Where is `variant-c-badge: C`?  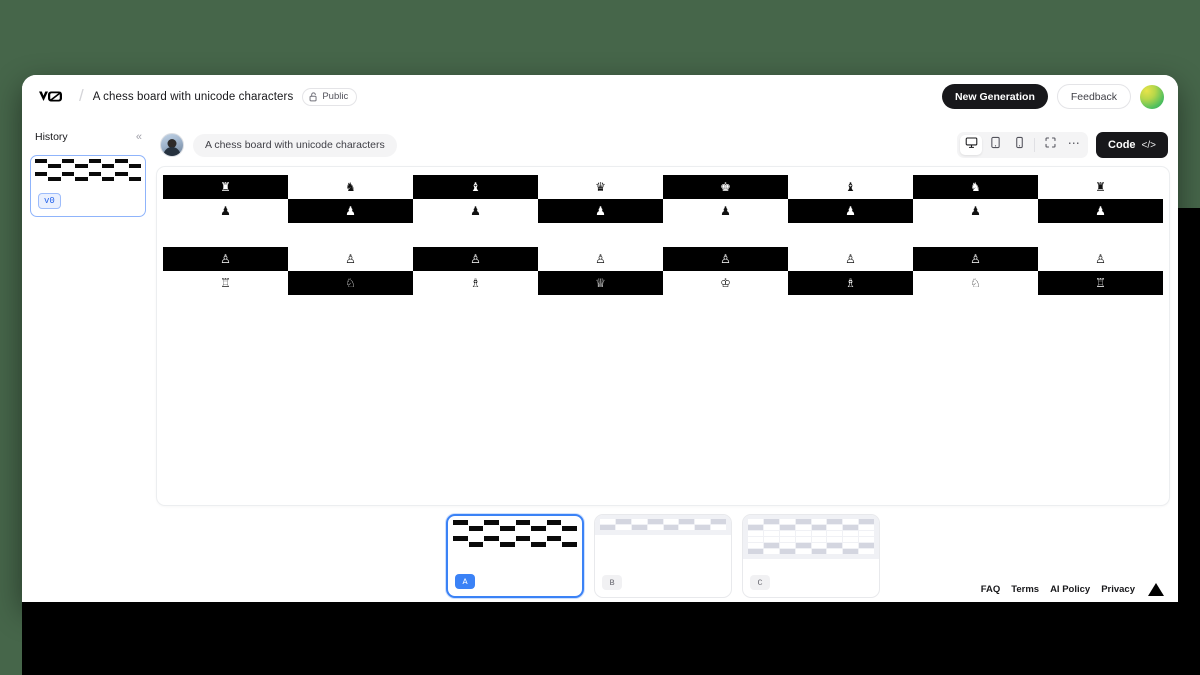
variant-c-badge: C is located at coordinates (760, 582).